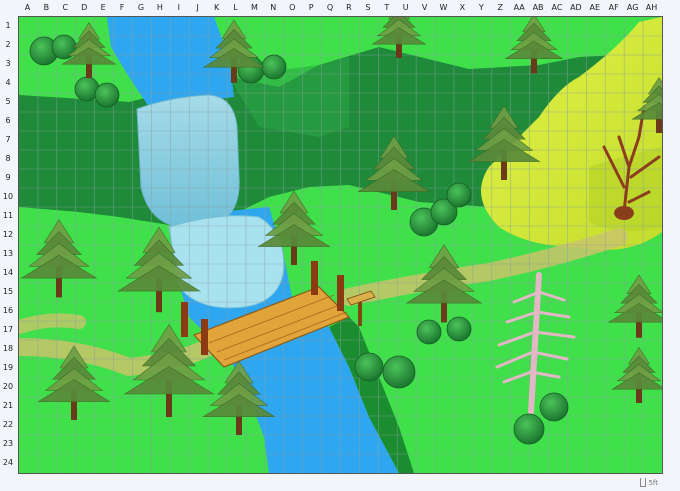  Describe the element at coordinates (8, 291) in the screenshot. I see `row-label: 15` at that location.